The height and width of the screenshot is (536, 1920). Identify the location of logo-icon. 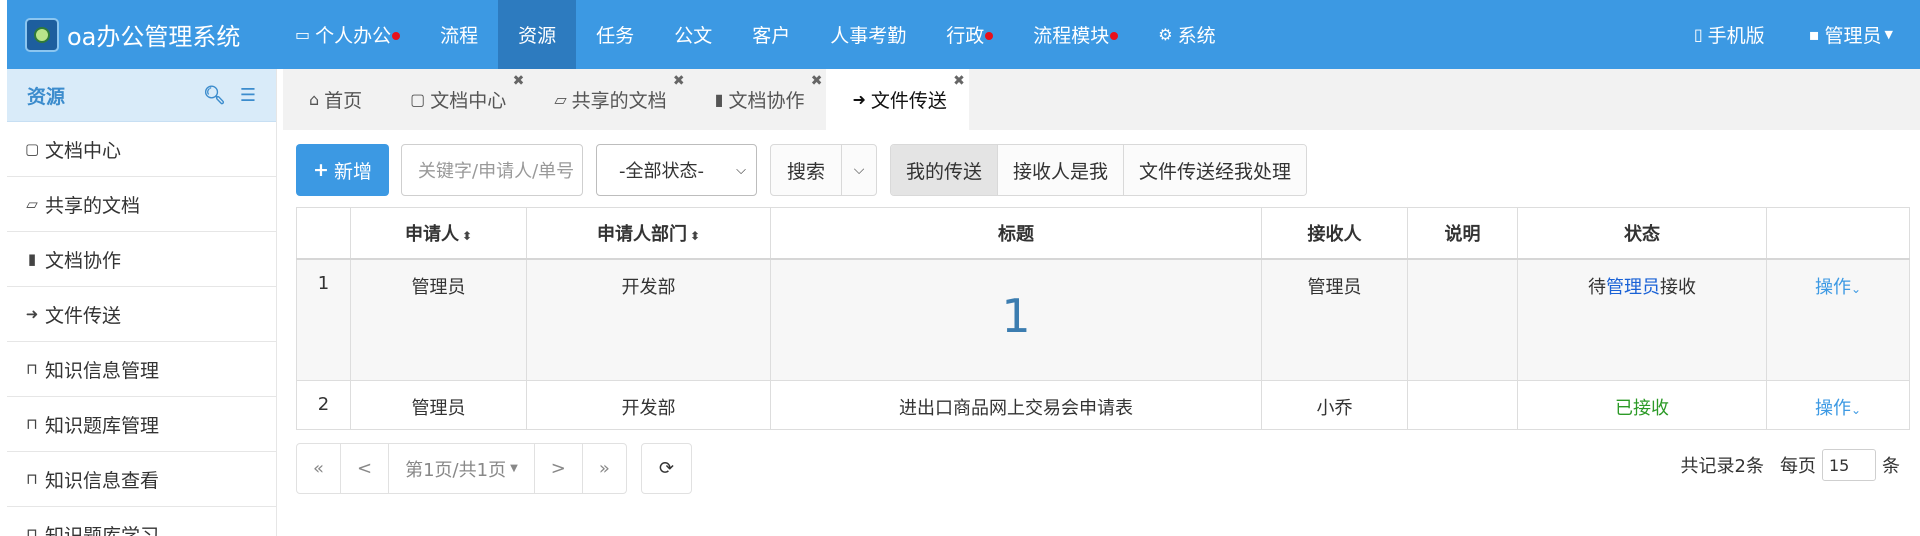
(42, 34).